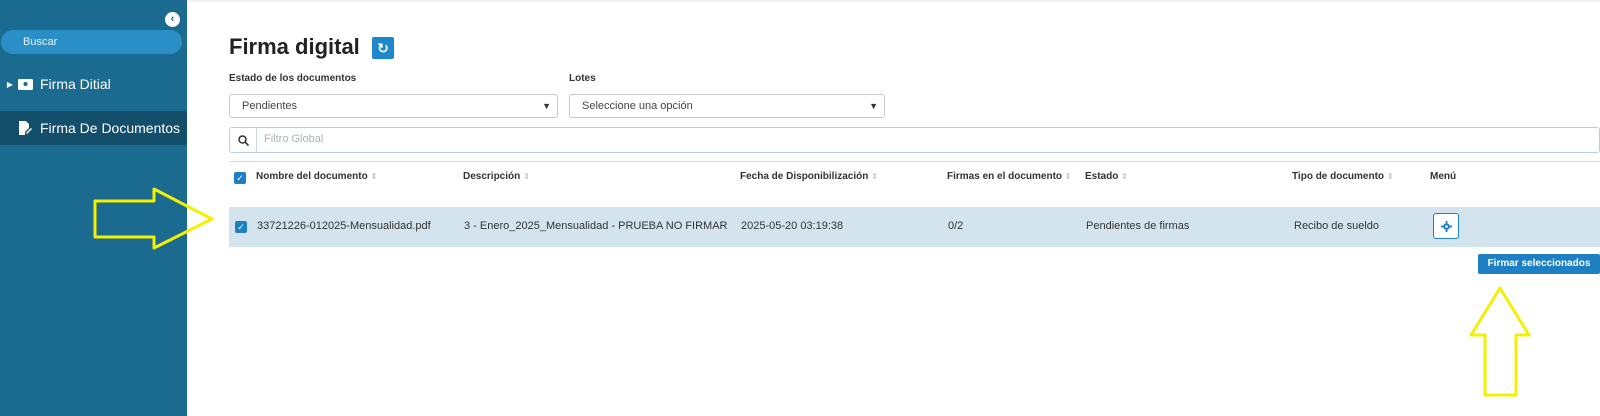 This screenshot has height=416, width=1600. Describe the element at coordinates (1009, 176) in the screenshot. I see `column-header-firmas: Firmas en el documento ⇕` at that location.